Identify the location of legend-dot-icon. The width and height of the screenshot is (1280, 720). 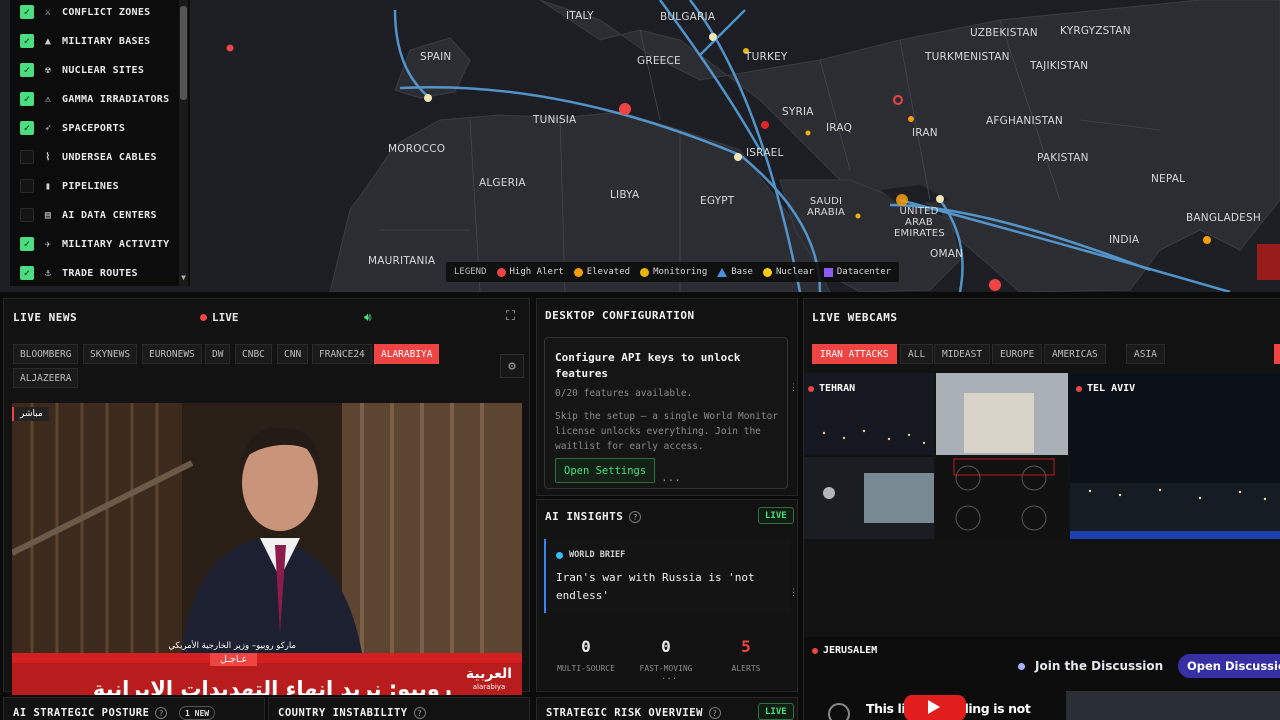
(578, 272).